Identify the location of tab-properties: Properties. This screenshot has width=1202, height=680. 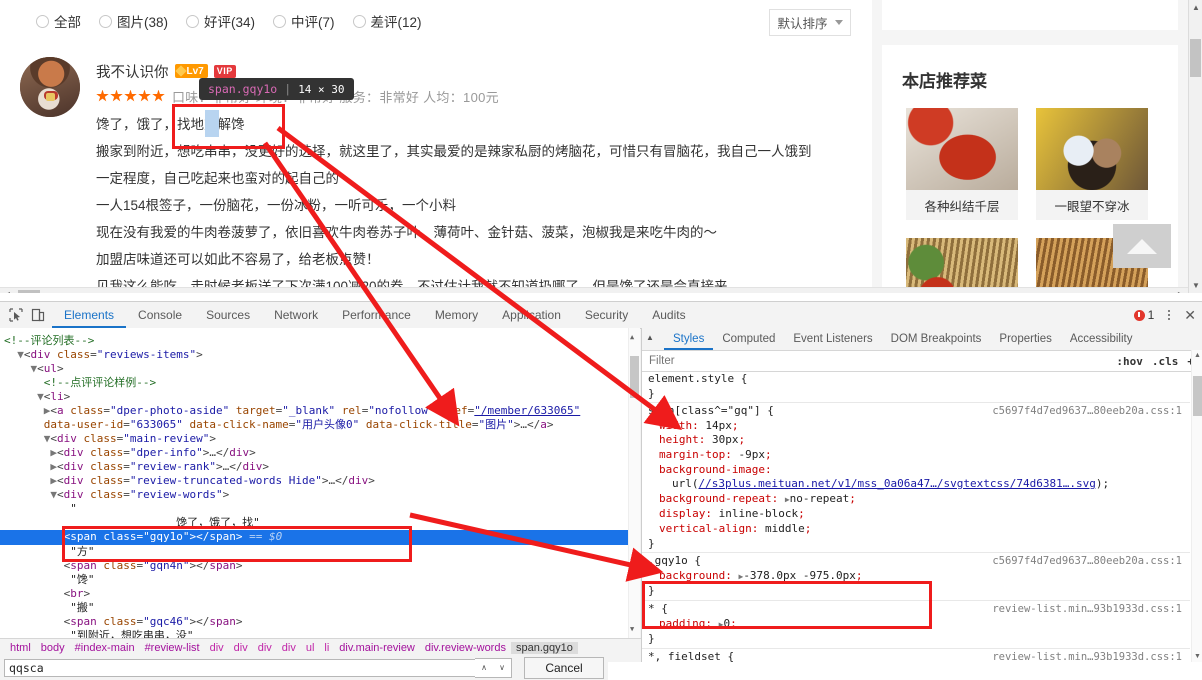
(1025, 339).